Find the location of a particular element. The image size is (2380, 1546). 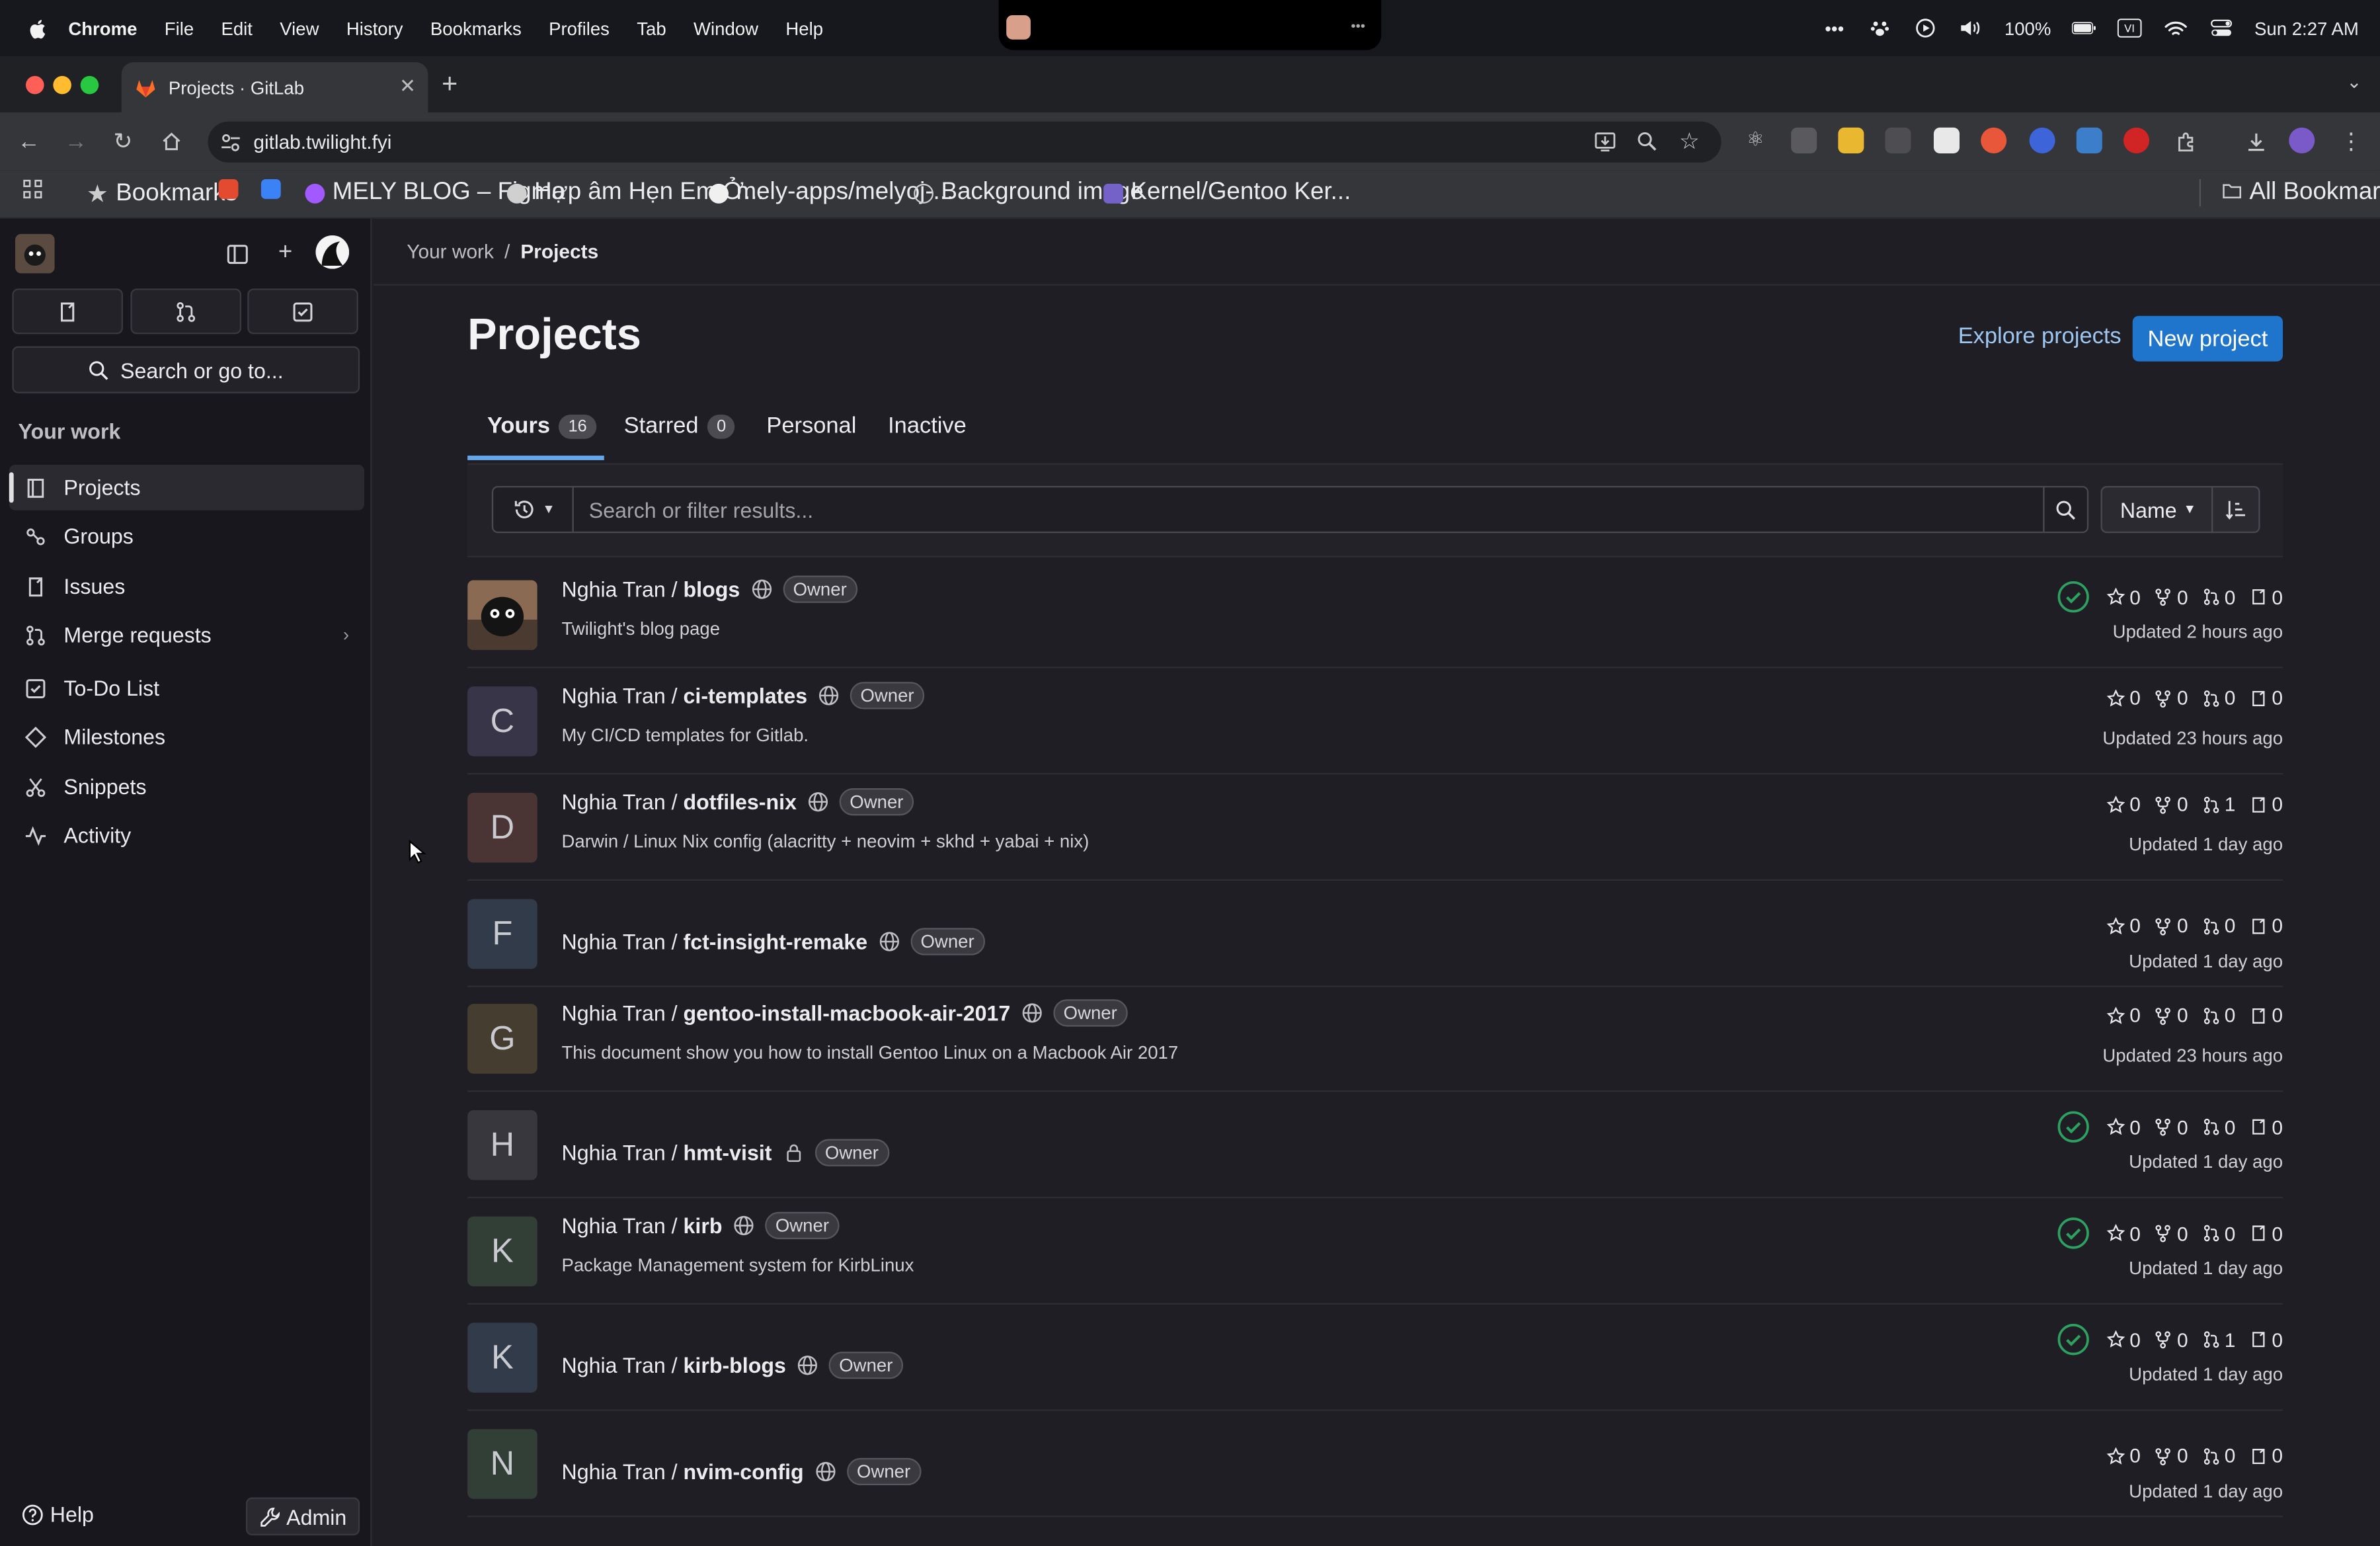

react-devtools-icon: ⚛ is located at coordinates (1755, 140).